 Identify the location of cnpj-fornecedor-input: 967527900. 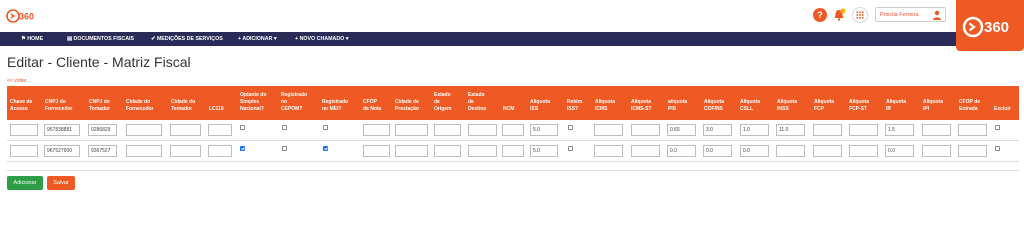
(62, 151).